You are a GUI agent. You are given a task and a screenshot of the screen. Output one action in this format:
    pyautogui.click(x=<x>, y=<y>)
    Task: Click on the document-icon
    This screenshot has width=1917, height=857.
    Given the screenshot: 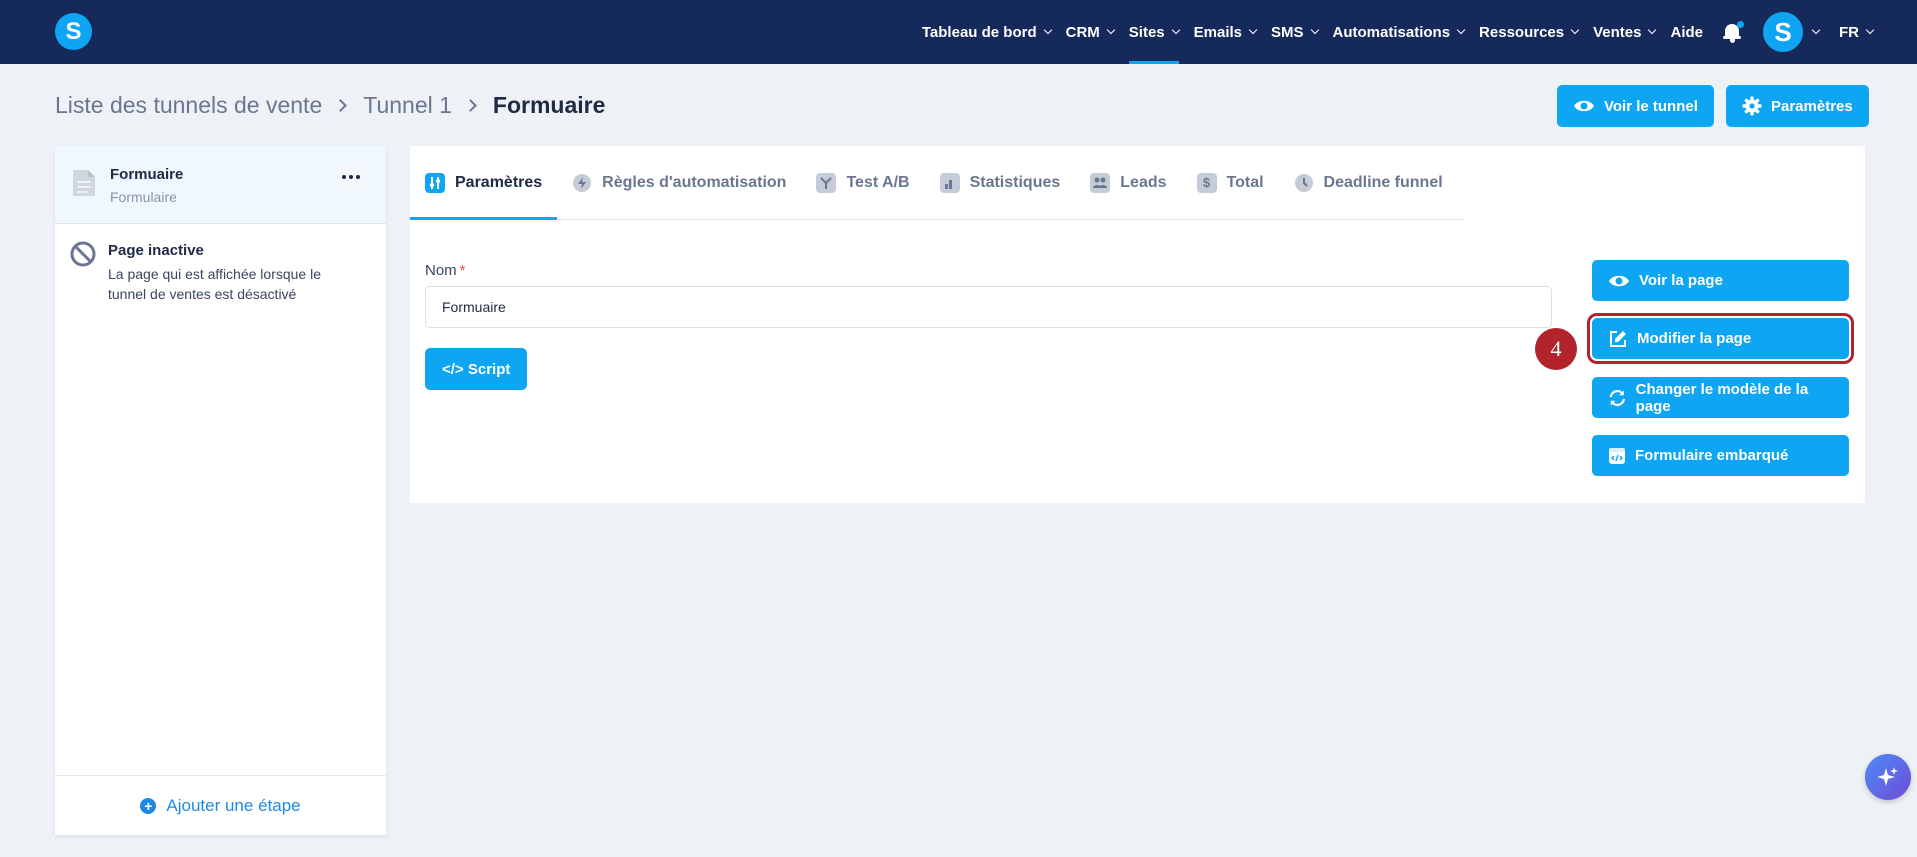 What is the action you would take?
    pyautogui.click(x=84, y=183)
    